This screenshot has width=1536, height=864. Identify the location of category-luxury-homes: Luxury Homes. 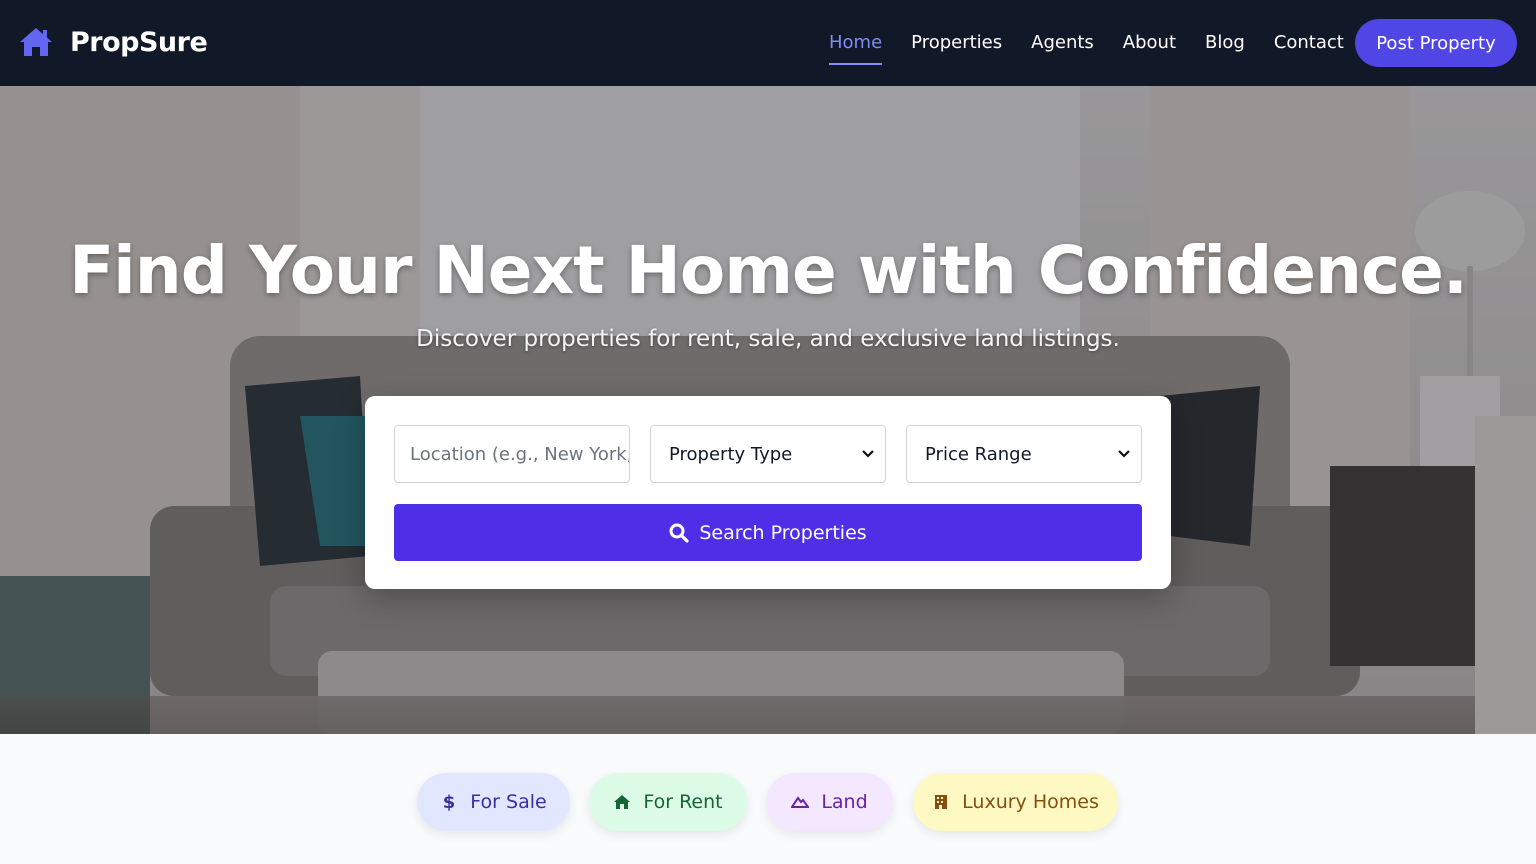
(1015, 802).